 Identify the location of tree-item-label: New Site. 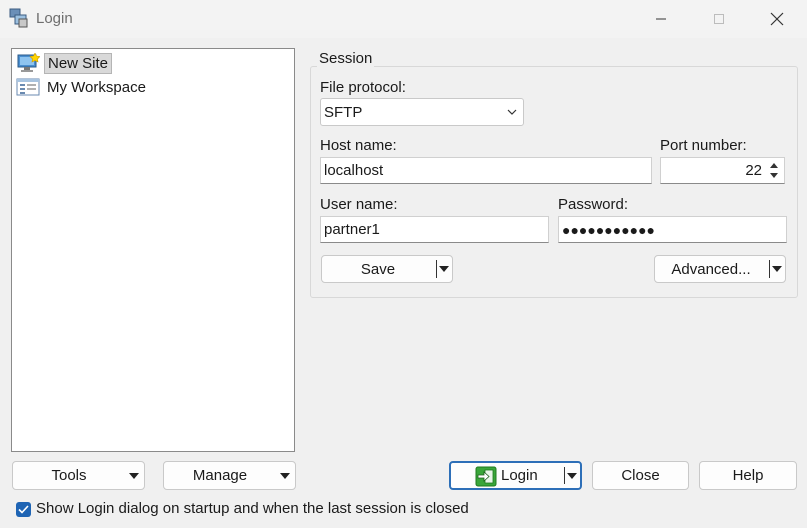
(78, 63).